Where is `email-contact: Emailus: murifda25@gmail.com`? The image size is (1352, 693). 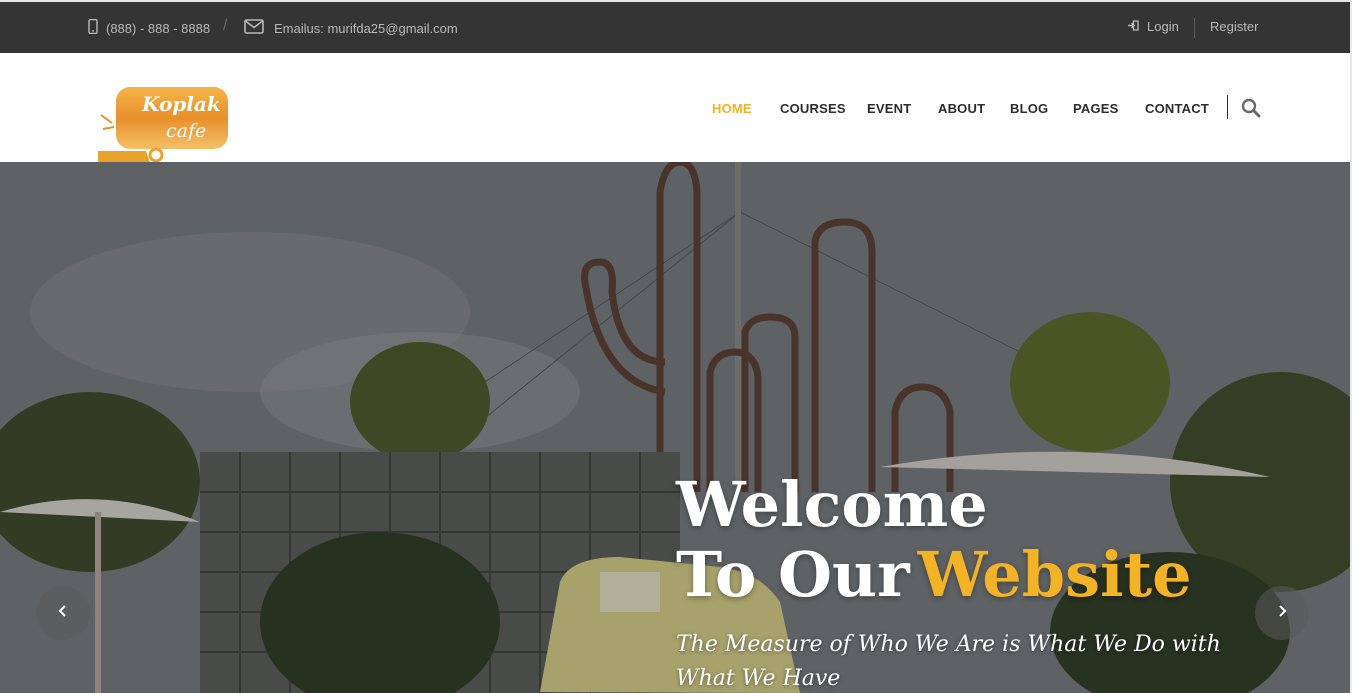 email-contact: Emailus: murifda25@gmail.com is located at coordinates (351, 28).